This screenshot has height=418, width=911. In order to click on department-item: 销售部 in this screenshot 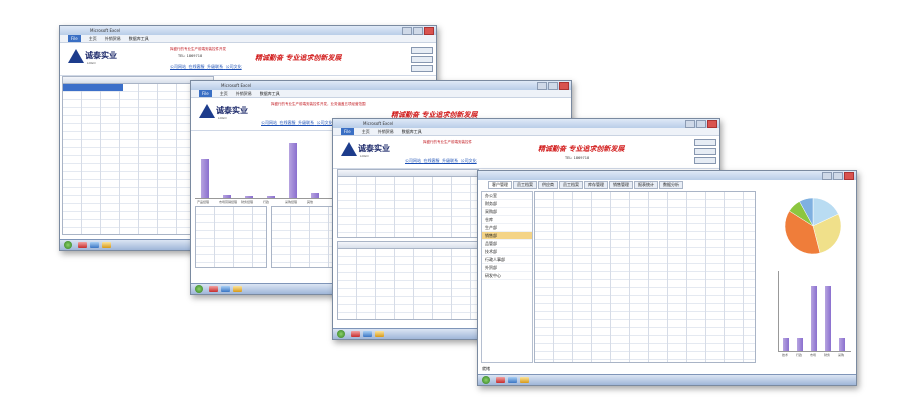, I will do `click(507, 236)`.